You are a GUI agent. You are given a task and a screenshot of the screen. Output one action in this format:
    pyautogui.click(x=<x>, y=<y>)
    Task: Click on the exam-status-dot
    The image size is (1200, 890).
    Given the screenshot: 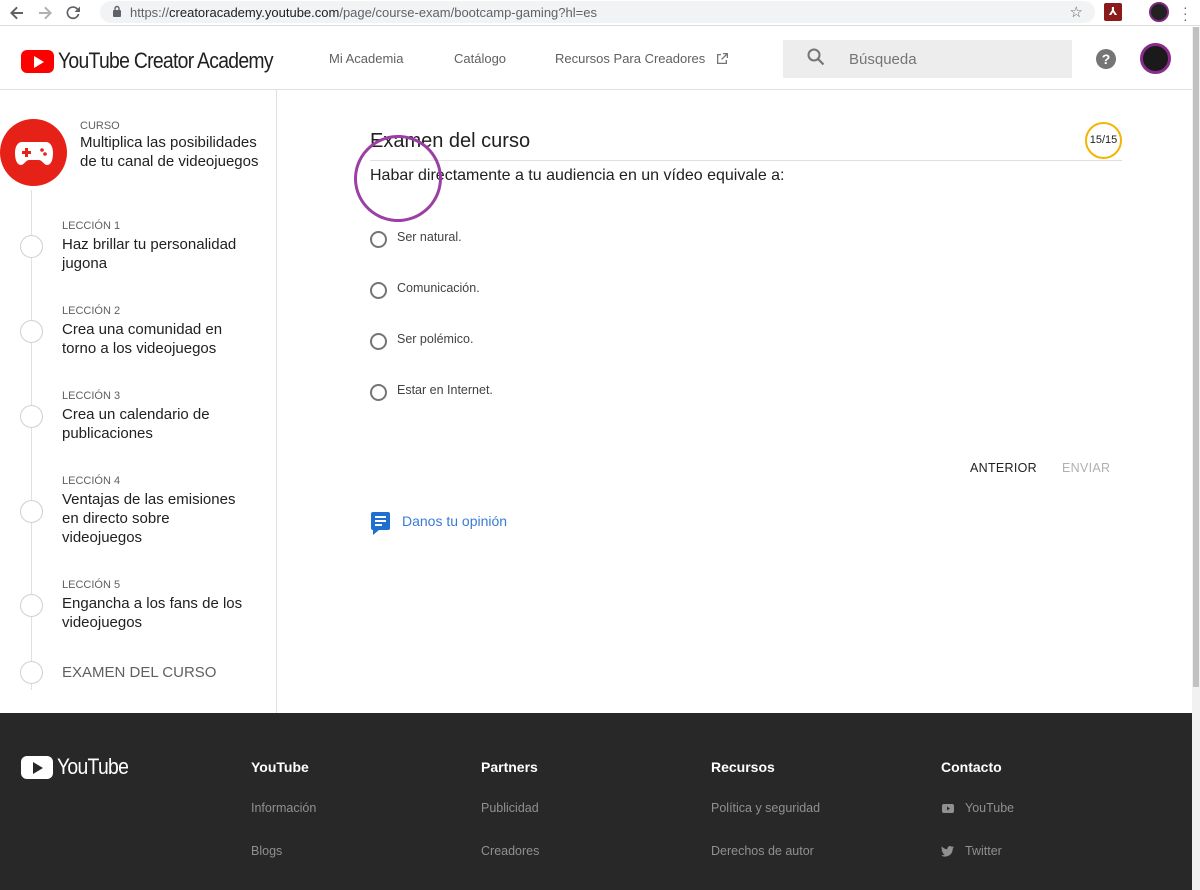 What is the action you would take?
    pyautogui.click(x=31, y=672)
    